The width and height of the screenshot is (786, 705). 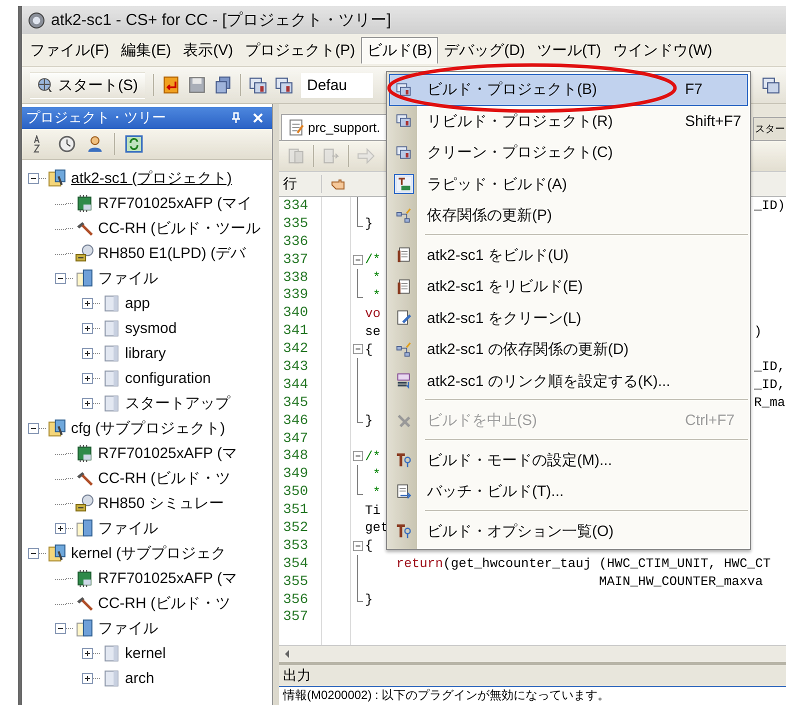 What do you see at coordinates (484, 50) in the screenshot?
I see `menu-bar-item: デバッグ(D)` at bounding box center [484, 50].